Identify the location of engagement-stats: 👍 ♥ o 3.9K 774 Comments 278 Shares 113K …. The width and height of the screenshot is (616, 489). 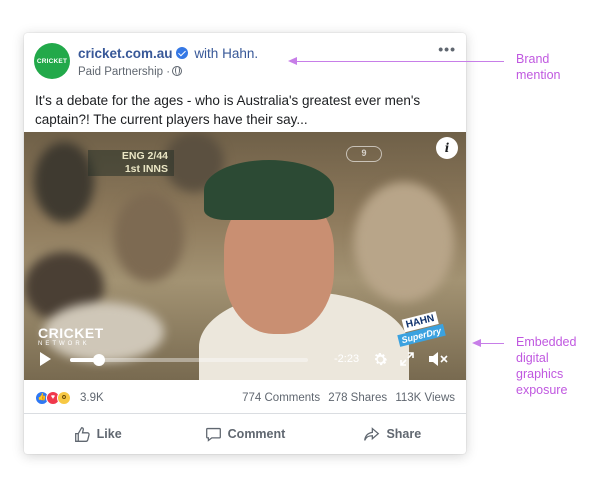
(245, 397).